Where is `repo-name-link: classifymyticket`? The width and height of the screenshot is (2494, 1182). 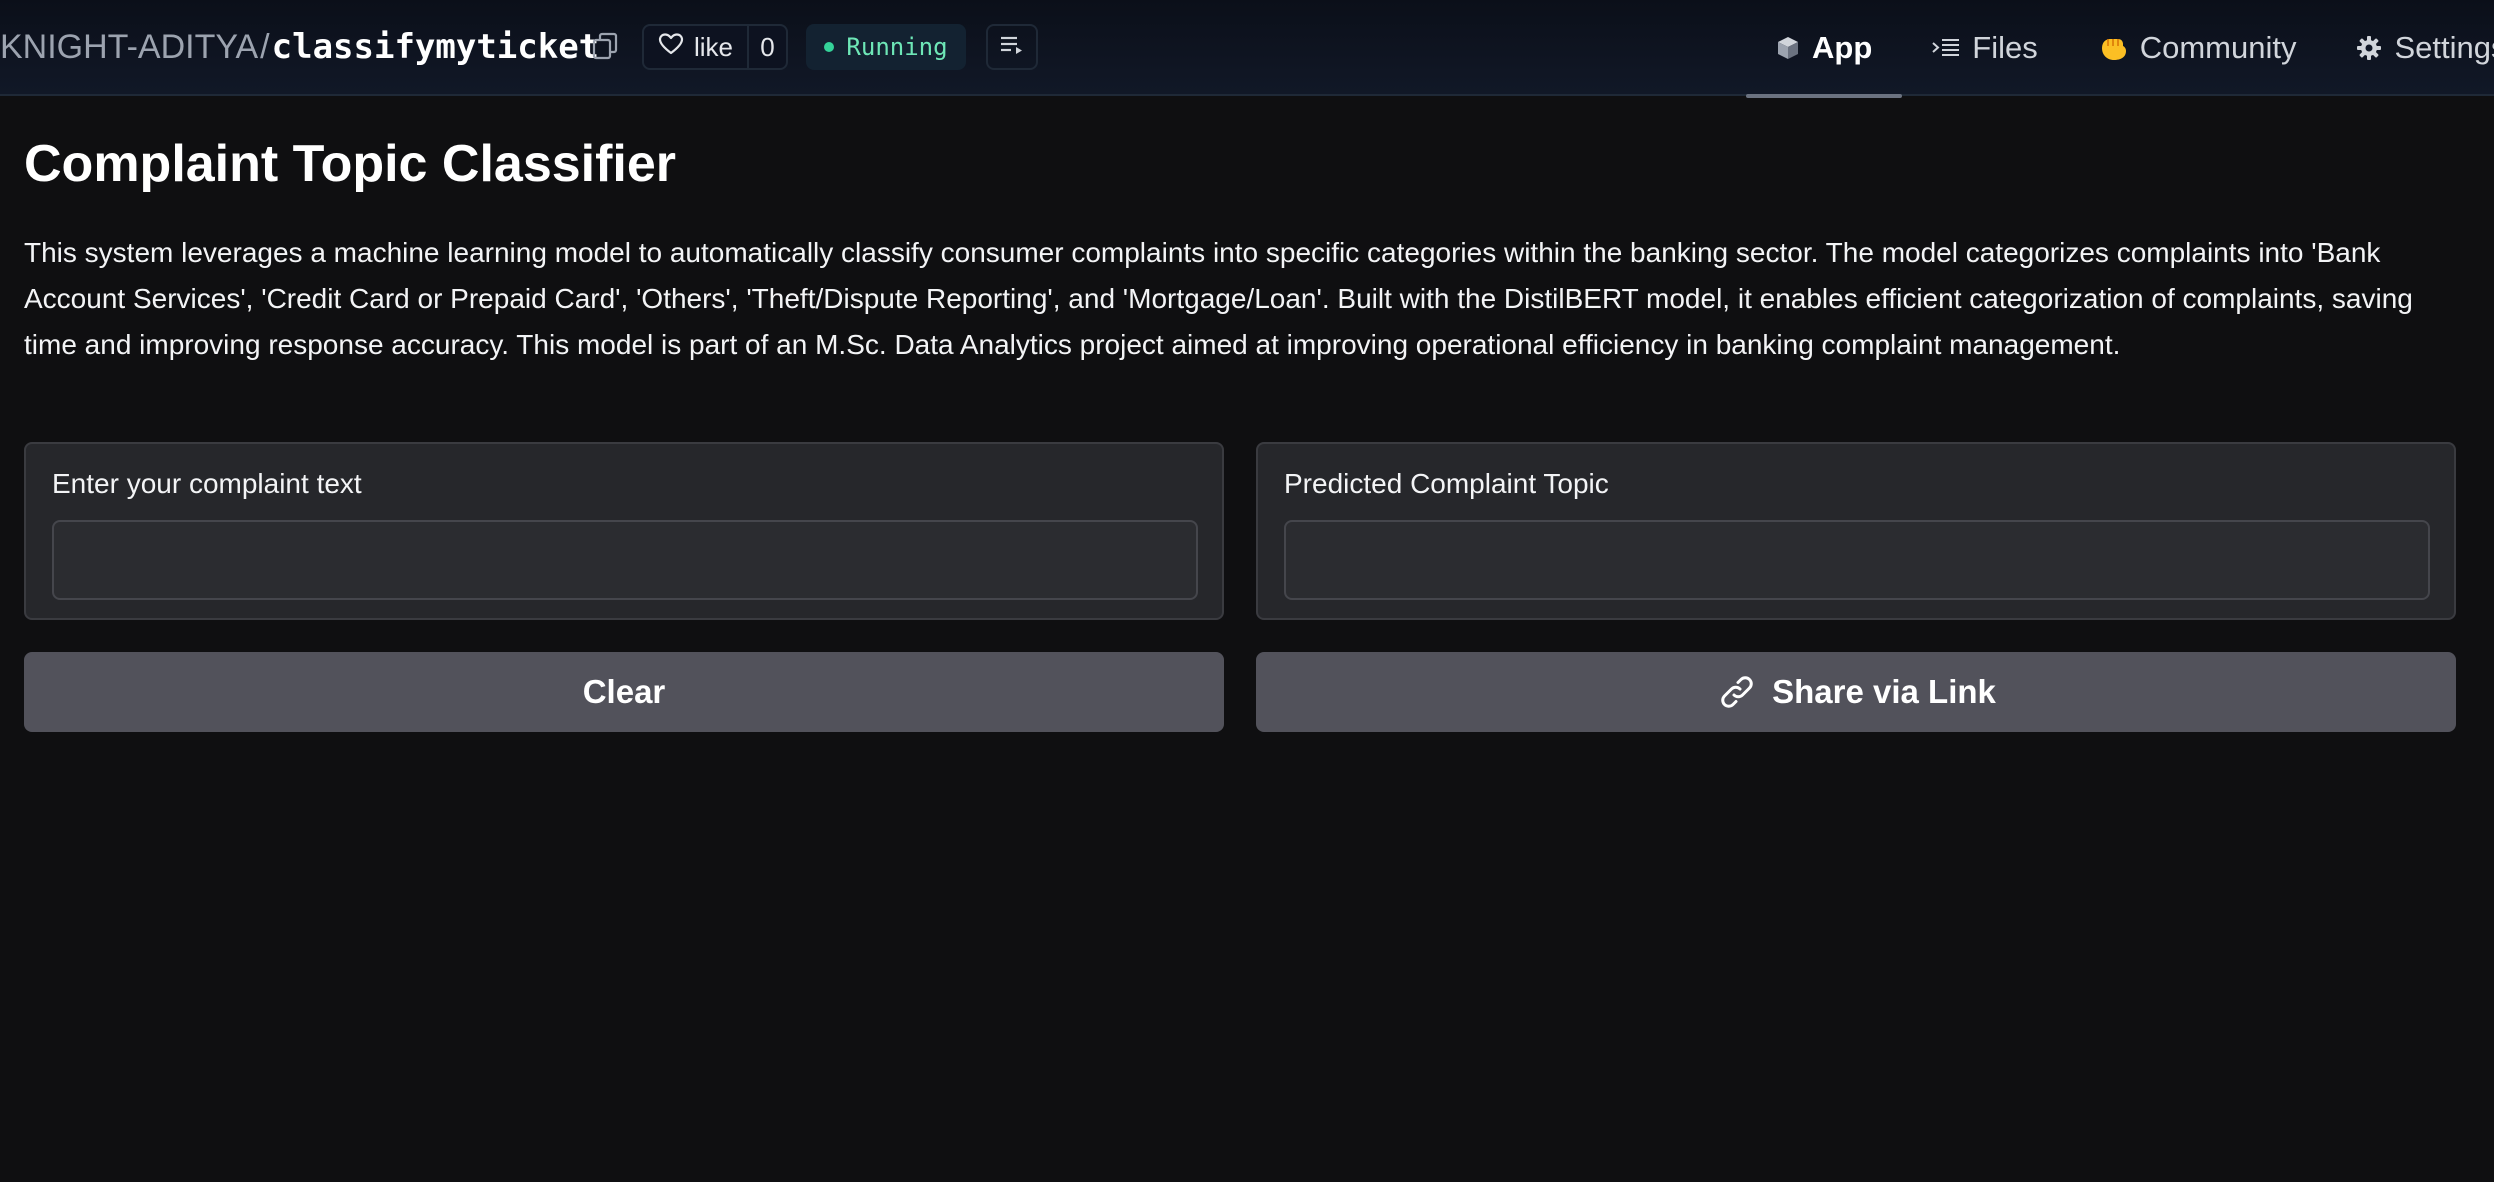
repo-name-link: classifymyticket is located at coordinates (436, 47).